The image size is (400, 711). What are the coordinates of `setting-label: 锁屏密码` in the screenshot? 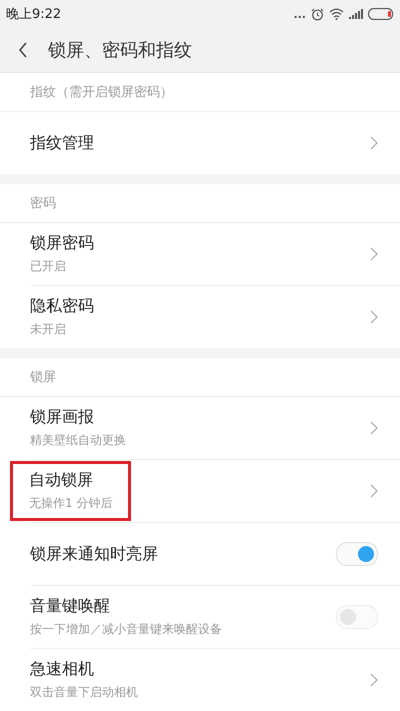 It's located at (62, 243).